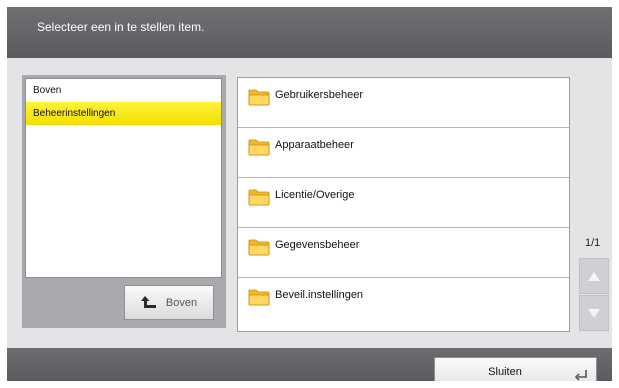 The width and height of the screenshot is (619, 388). What do you see at coordinates (319, 95) in the screenshot?
I see `list-item-label: Gebruikersbeheer` at bounding box center [319, 95].